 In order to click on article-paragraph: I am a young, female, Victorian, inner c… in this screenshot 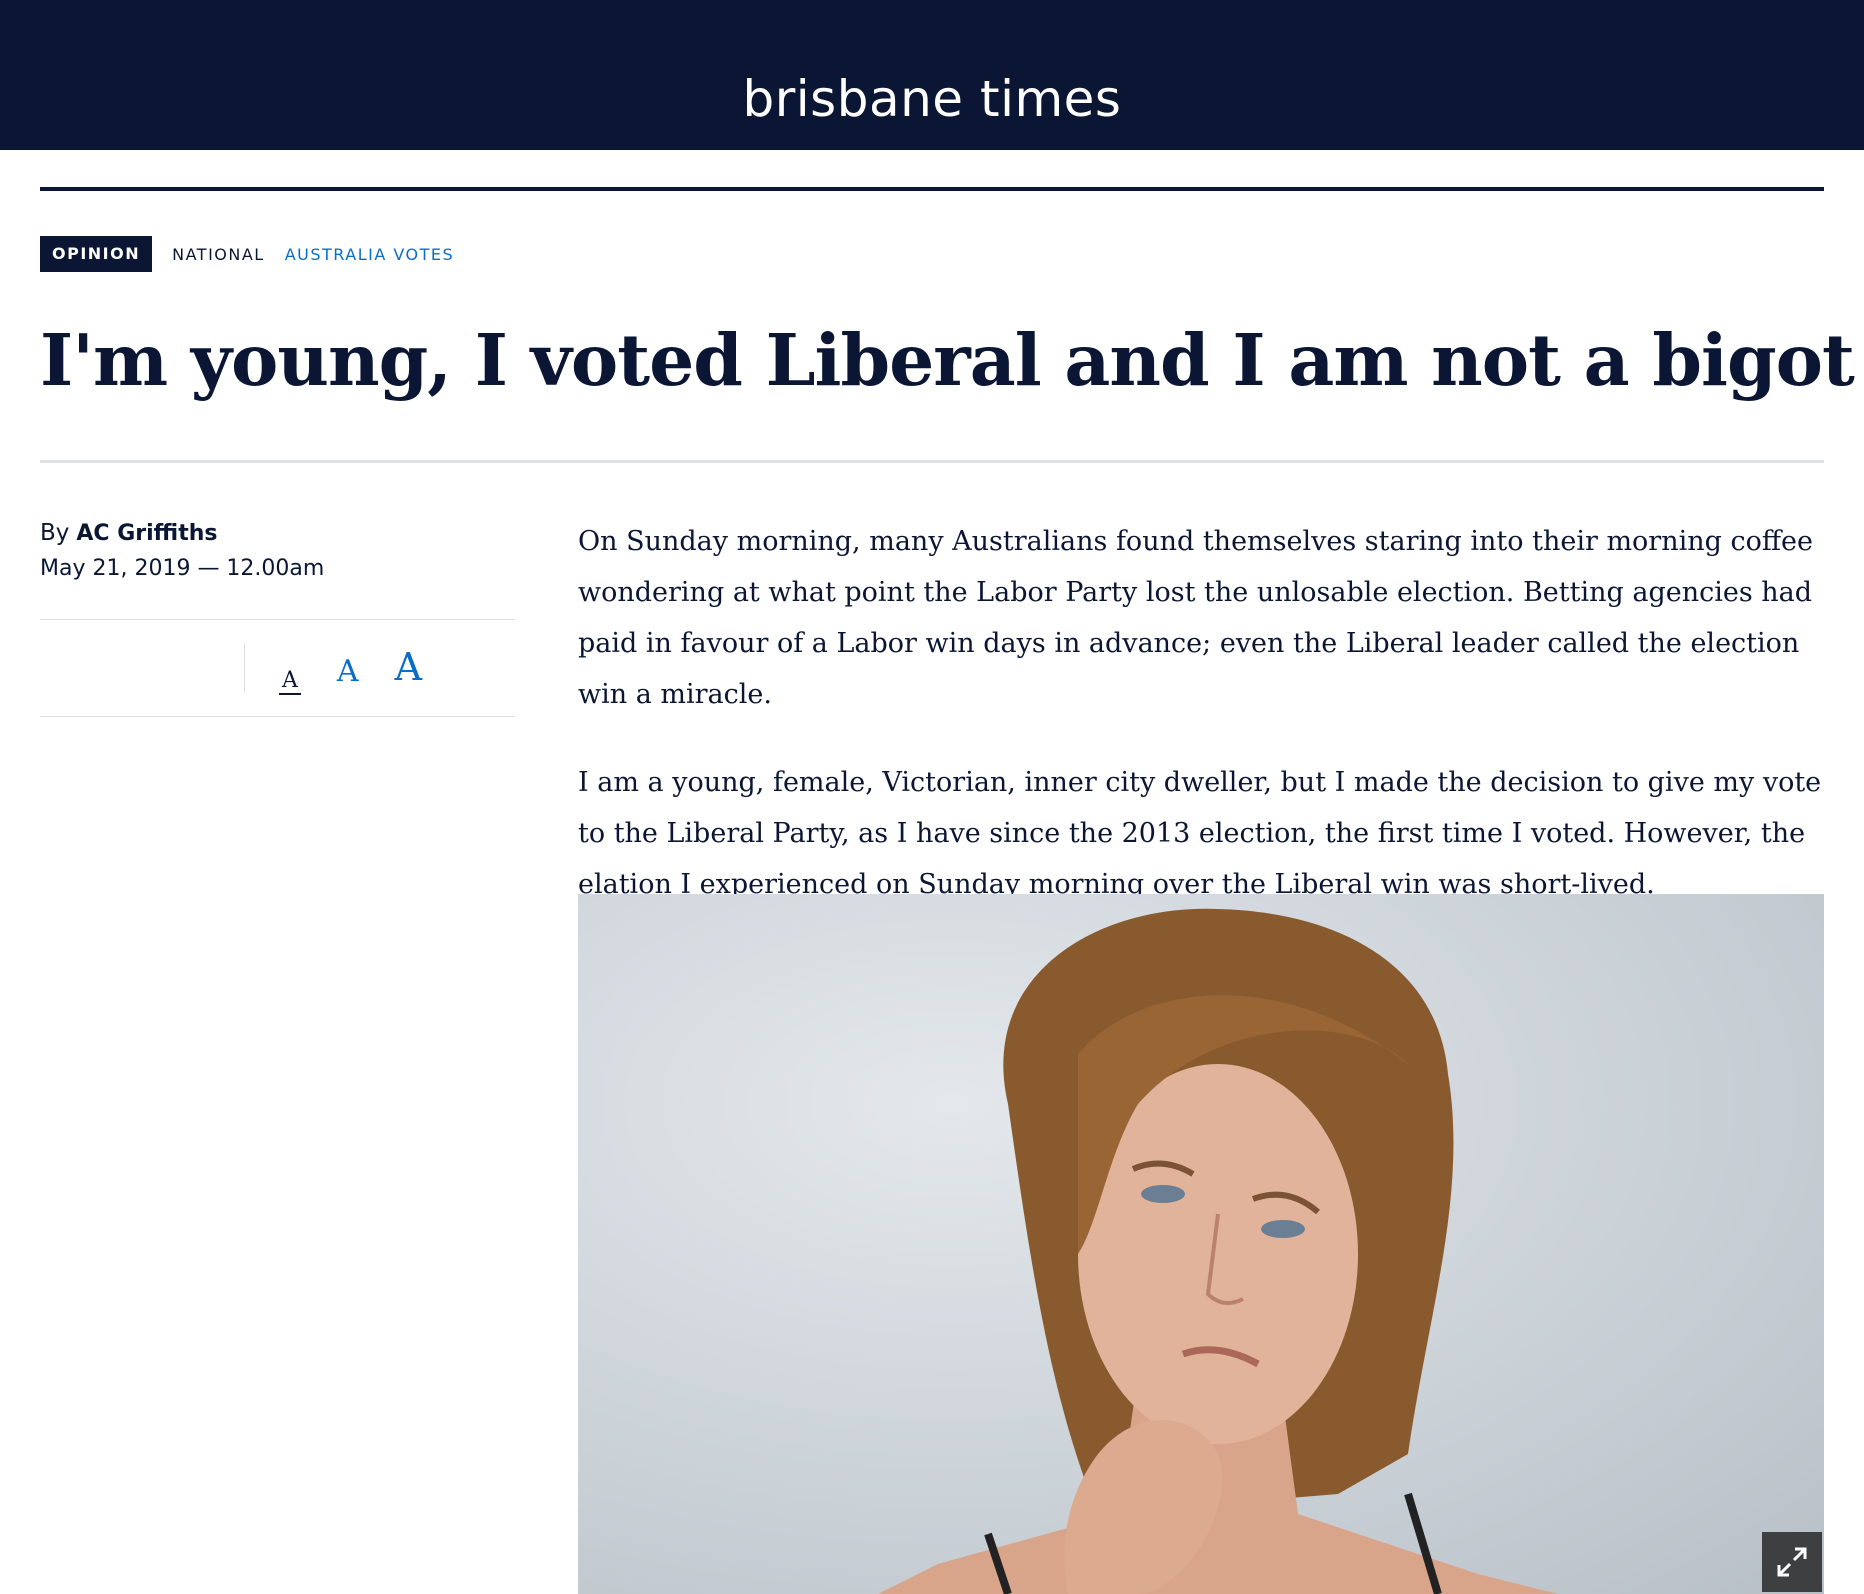, I will do `click(1200, 833)`.